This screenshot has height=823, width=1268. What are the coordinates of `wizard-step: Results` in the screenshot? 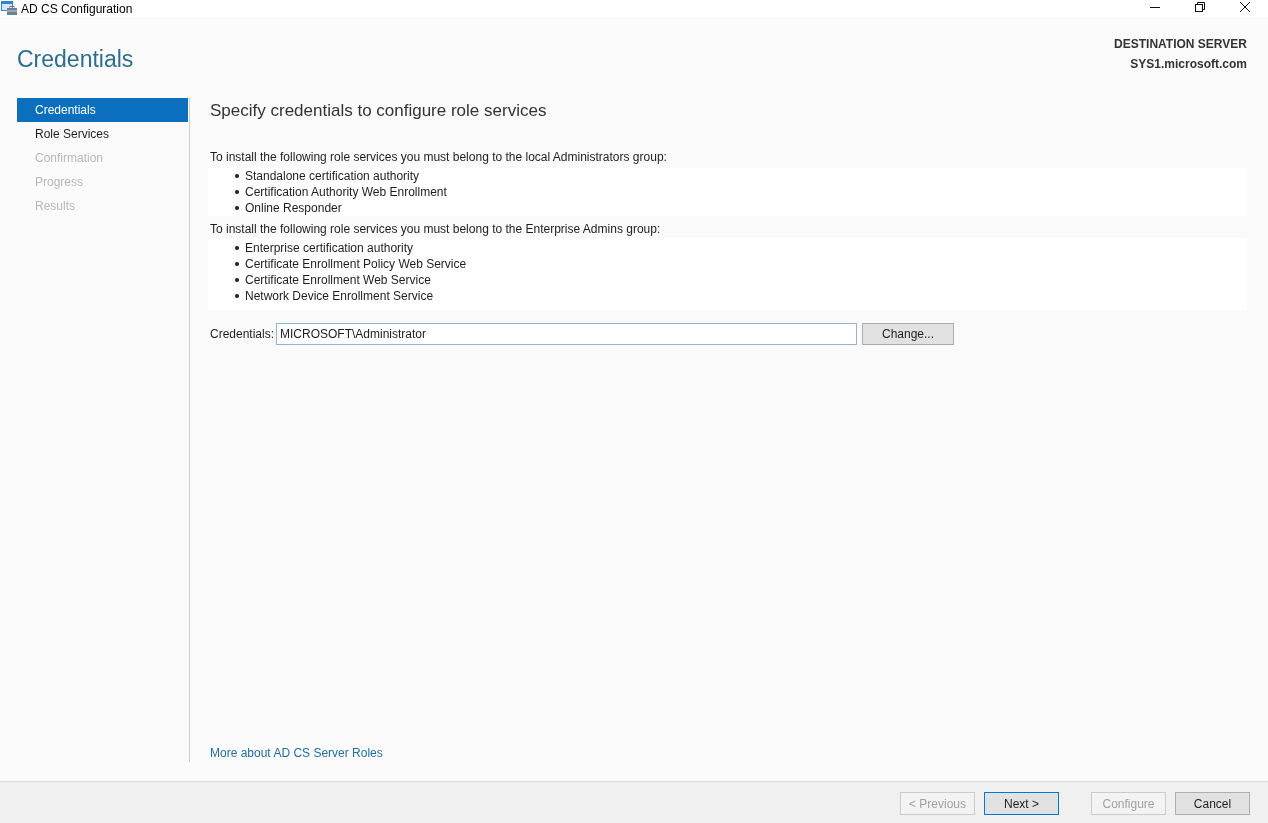 It's located at (102, 206).